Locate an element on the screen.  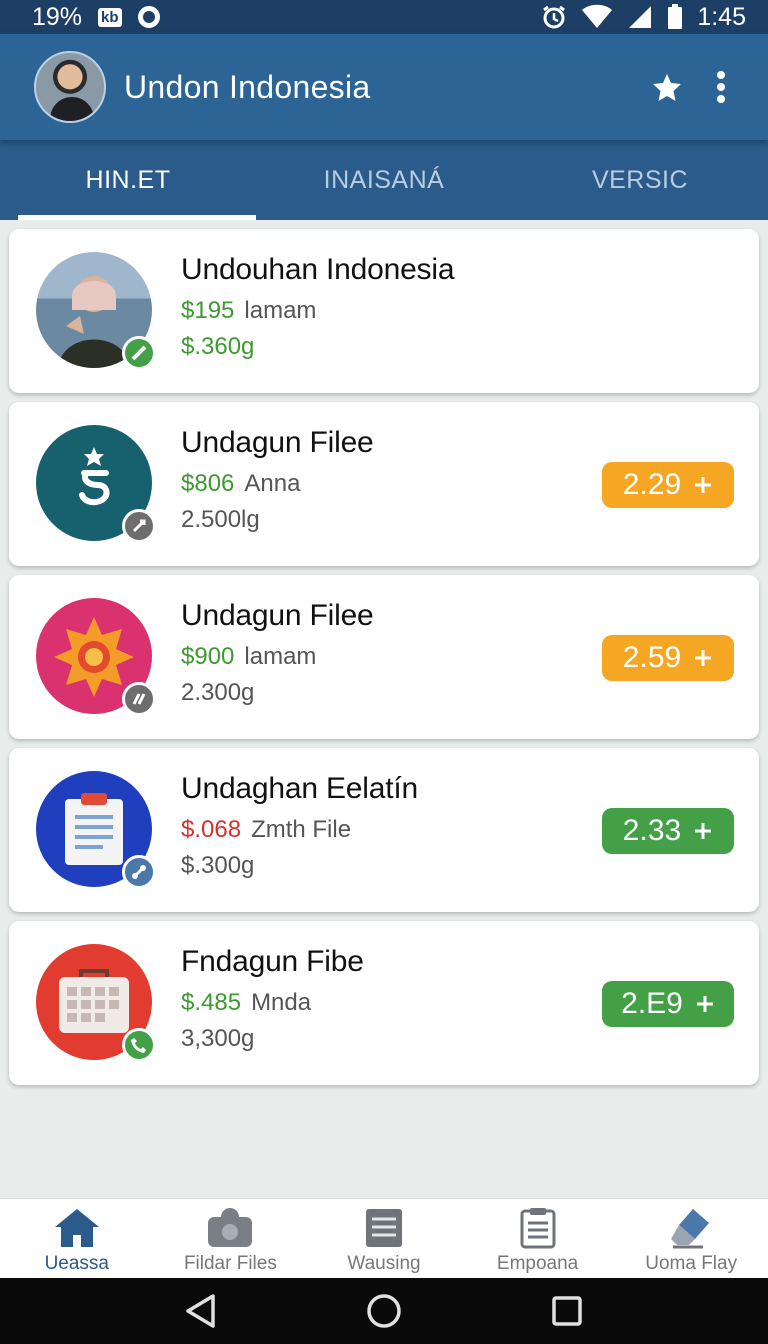
tab-inaisana: INAISANÁ is located at coordinates (384, 180).